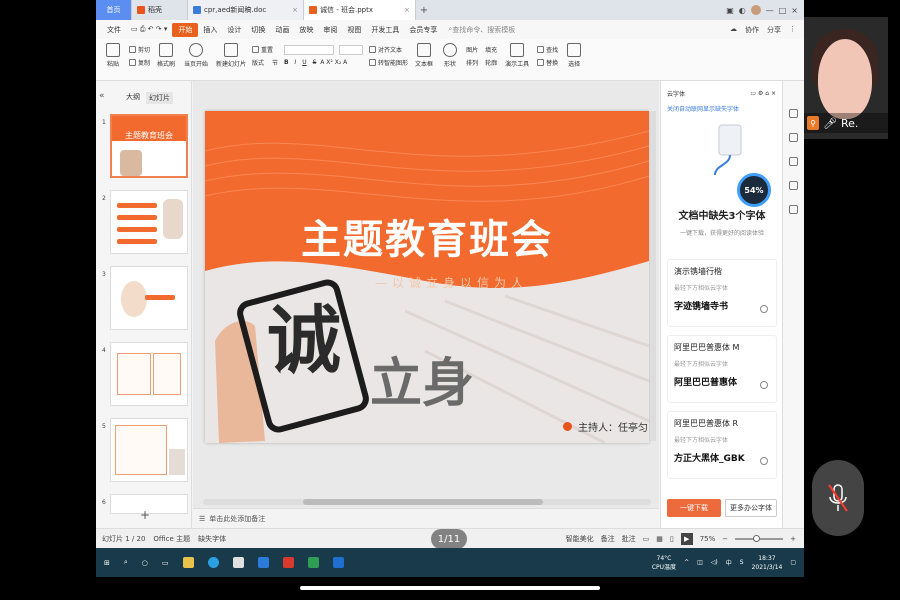 The image size is (900, 600). Describe the element at coordinates (427, 236) in the screenshot. I see `slide-title: 主题教育班会` at that location.